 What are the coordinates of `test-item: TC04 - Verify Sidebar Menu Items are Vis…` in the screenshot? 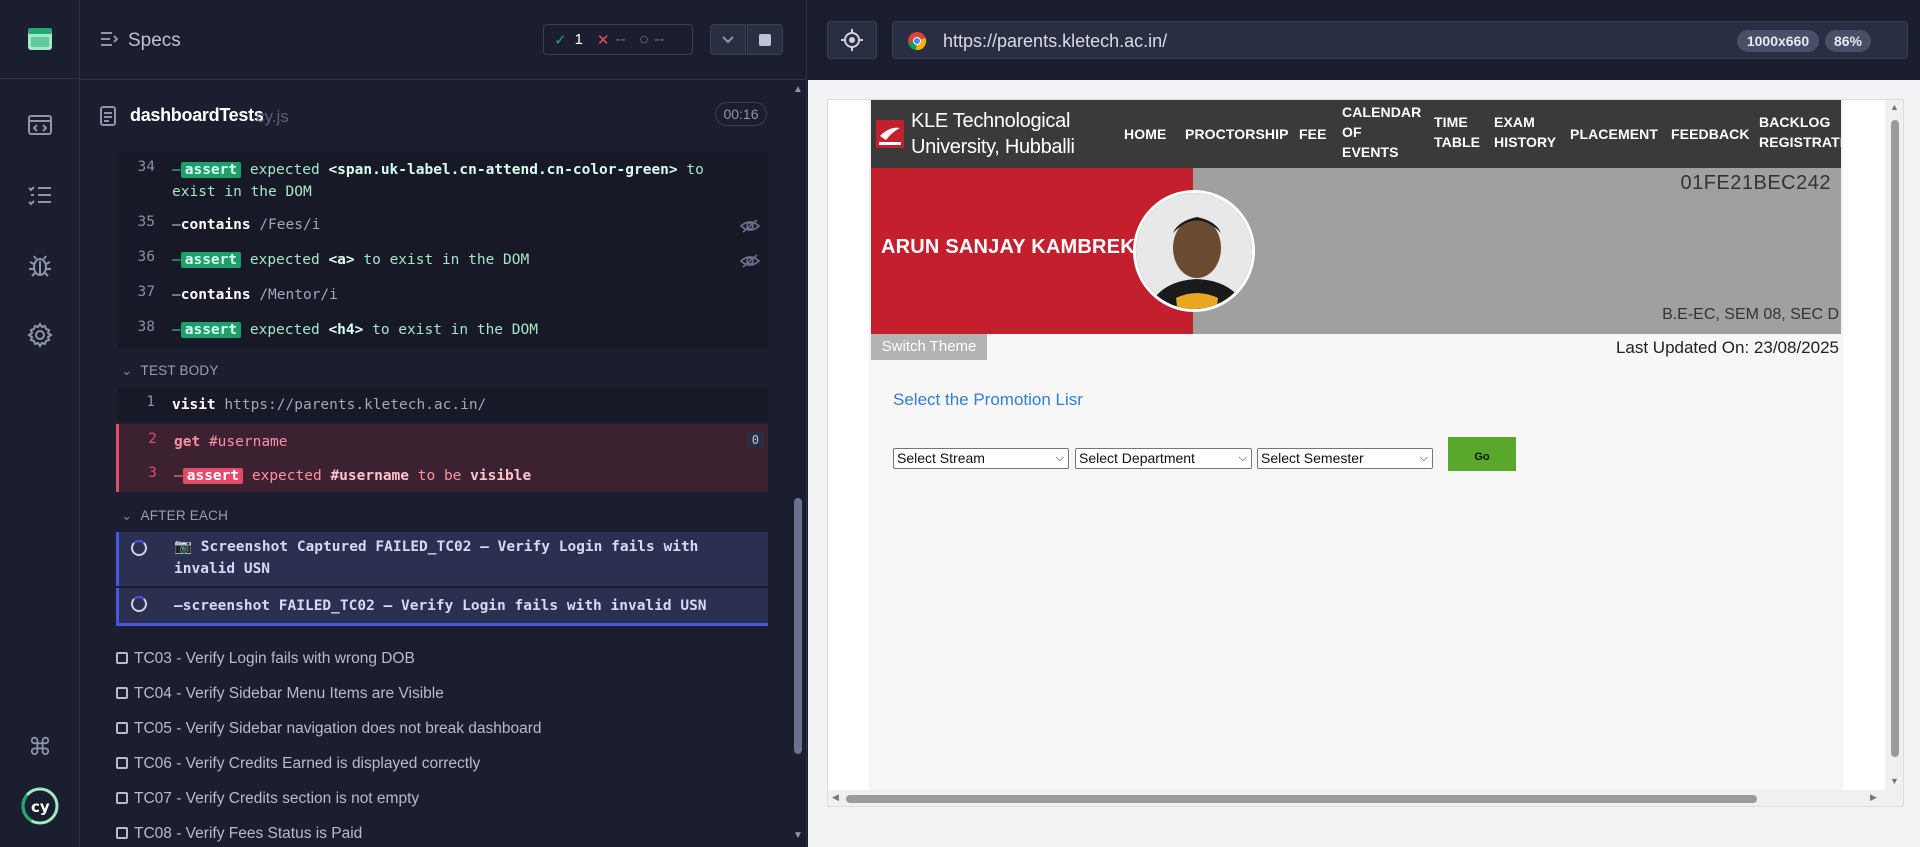 It's located at (280, 694).